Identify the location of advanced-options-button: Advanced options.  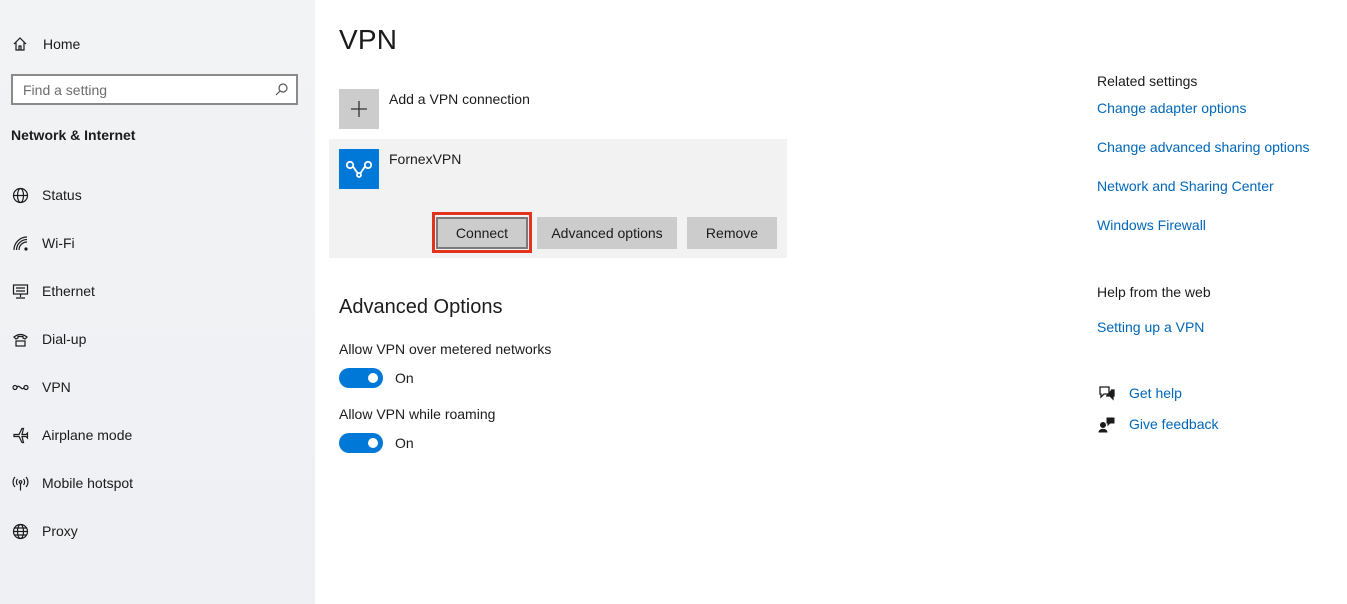
(607, 233).